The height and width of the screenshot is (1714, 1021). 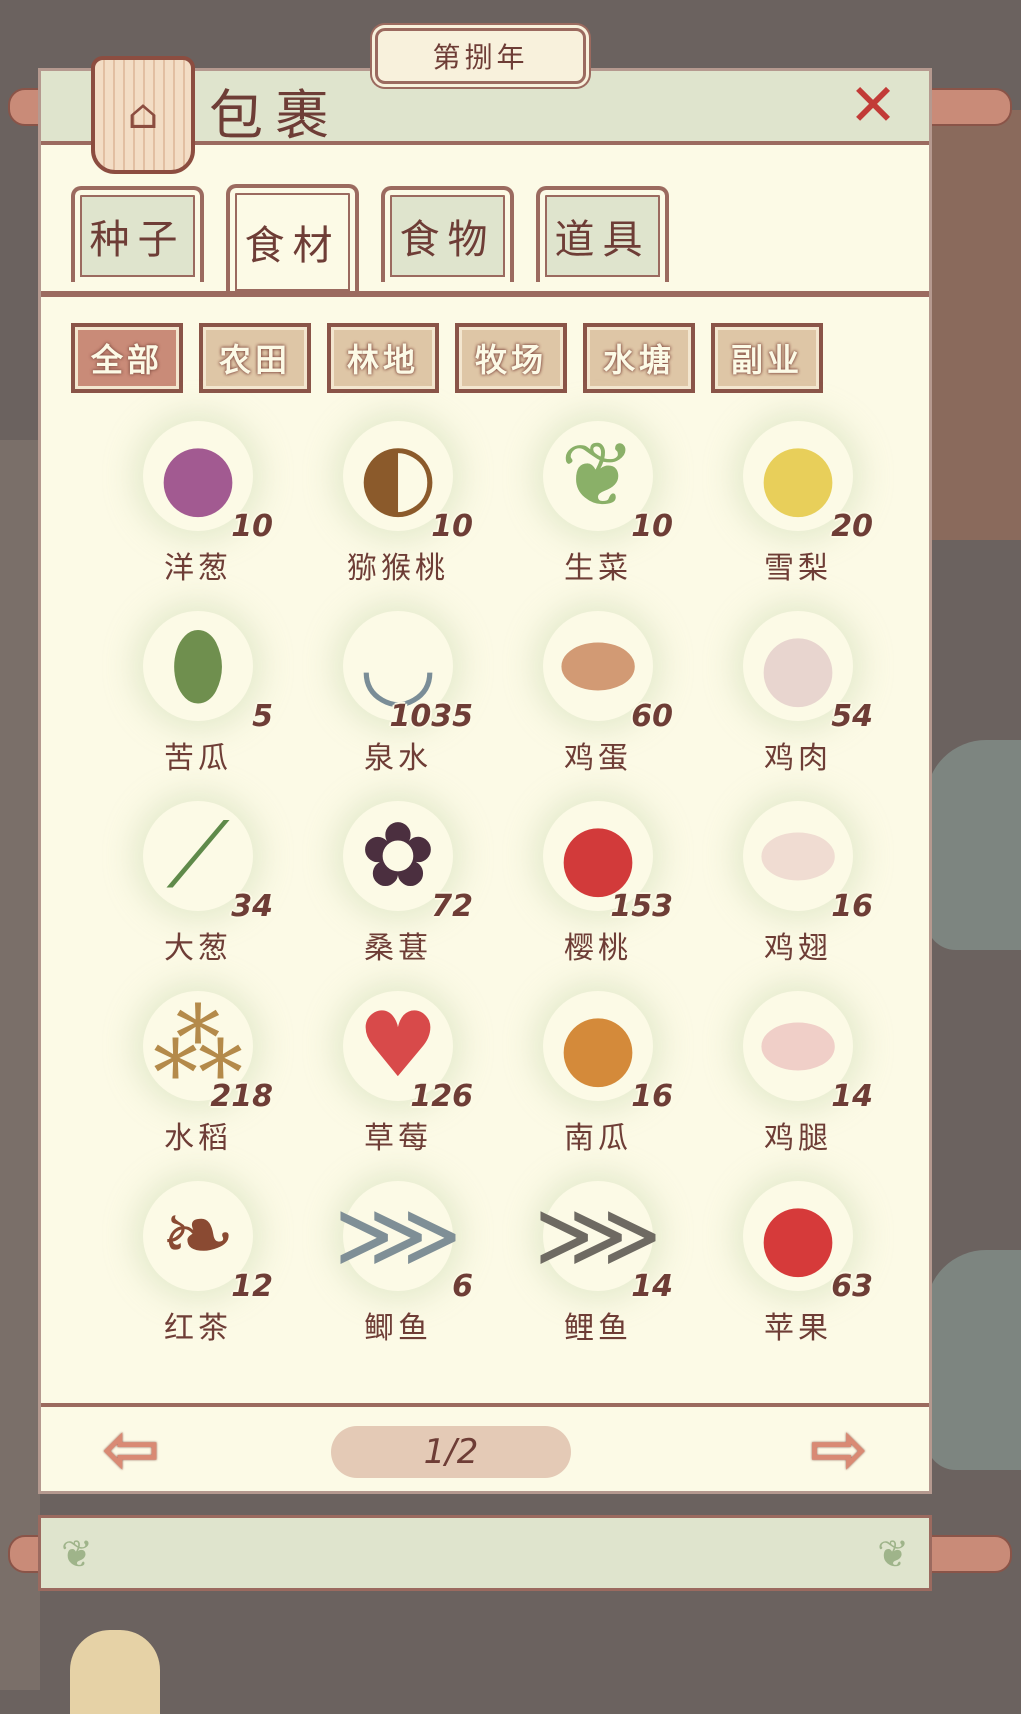 What do you see at coordinates (398, 1138) in the screenshot?
I see `item-name: 草莓` at bounding box center [398, 1138].